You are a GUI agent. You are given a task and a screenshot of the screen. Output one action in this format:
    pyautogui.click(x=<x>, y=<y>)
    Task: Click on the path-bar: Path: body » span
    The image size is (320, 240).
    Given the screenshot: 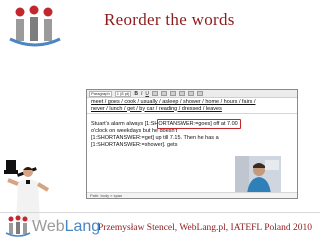 What is the action you would take?
    pyautogui.click(x=192, y=195)
    